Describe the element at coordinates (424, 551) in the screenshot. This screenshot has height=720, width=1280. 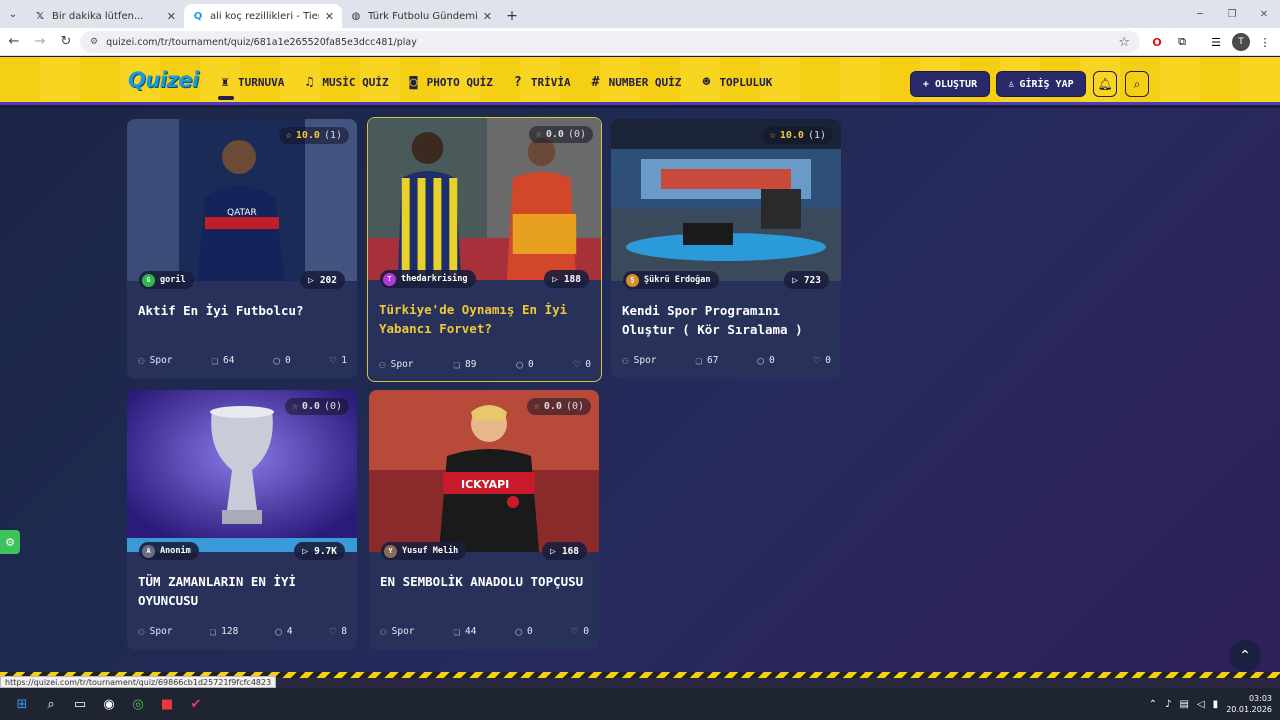
I see `author-badge: Y Yusuf Melih` at that location.